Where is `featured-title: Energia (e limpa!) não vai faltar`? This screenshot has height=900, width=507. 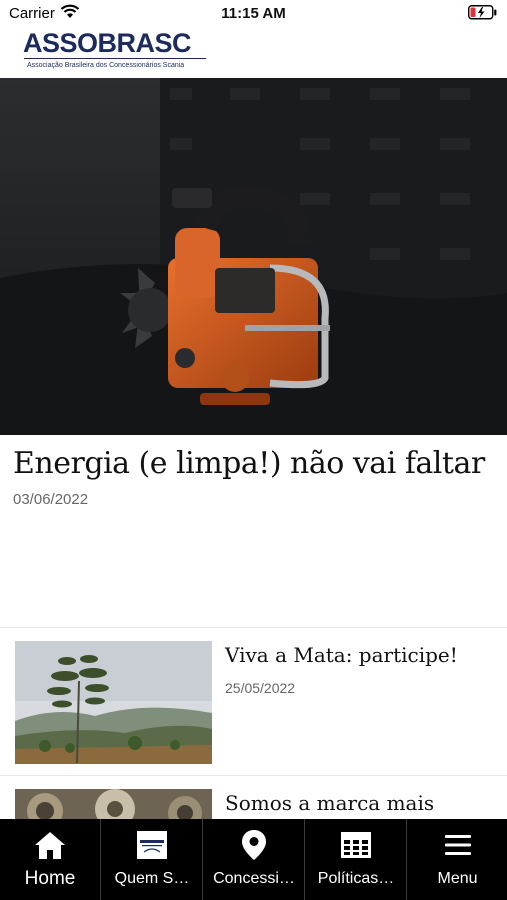
featured-title: Energia (e limpa!) não vai faltar is located at coordinates (249, 463).